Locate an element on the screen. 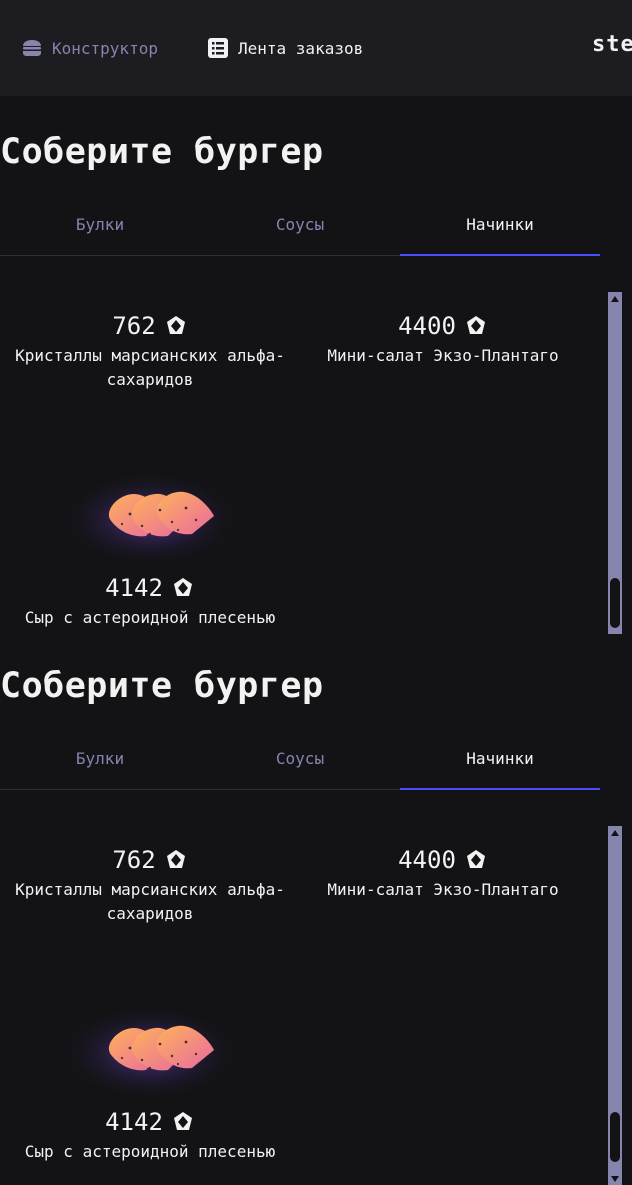 The width and height of the screenshot is (632, 1185). burger-icon is located at coordinates (32, 48).